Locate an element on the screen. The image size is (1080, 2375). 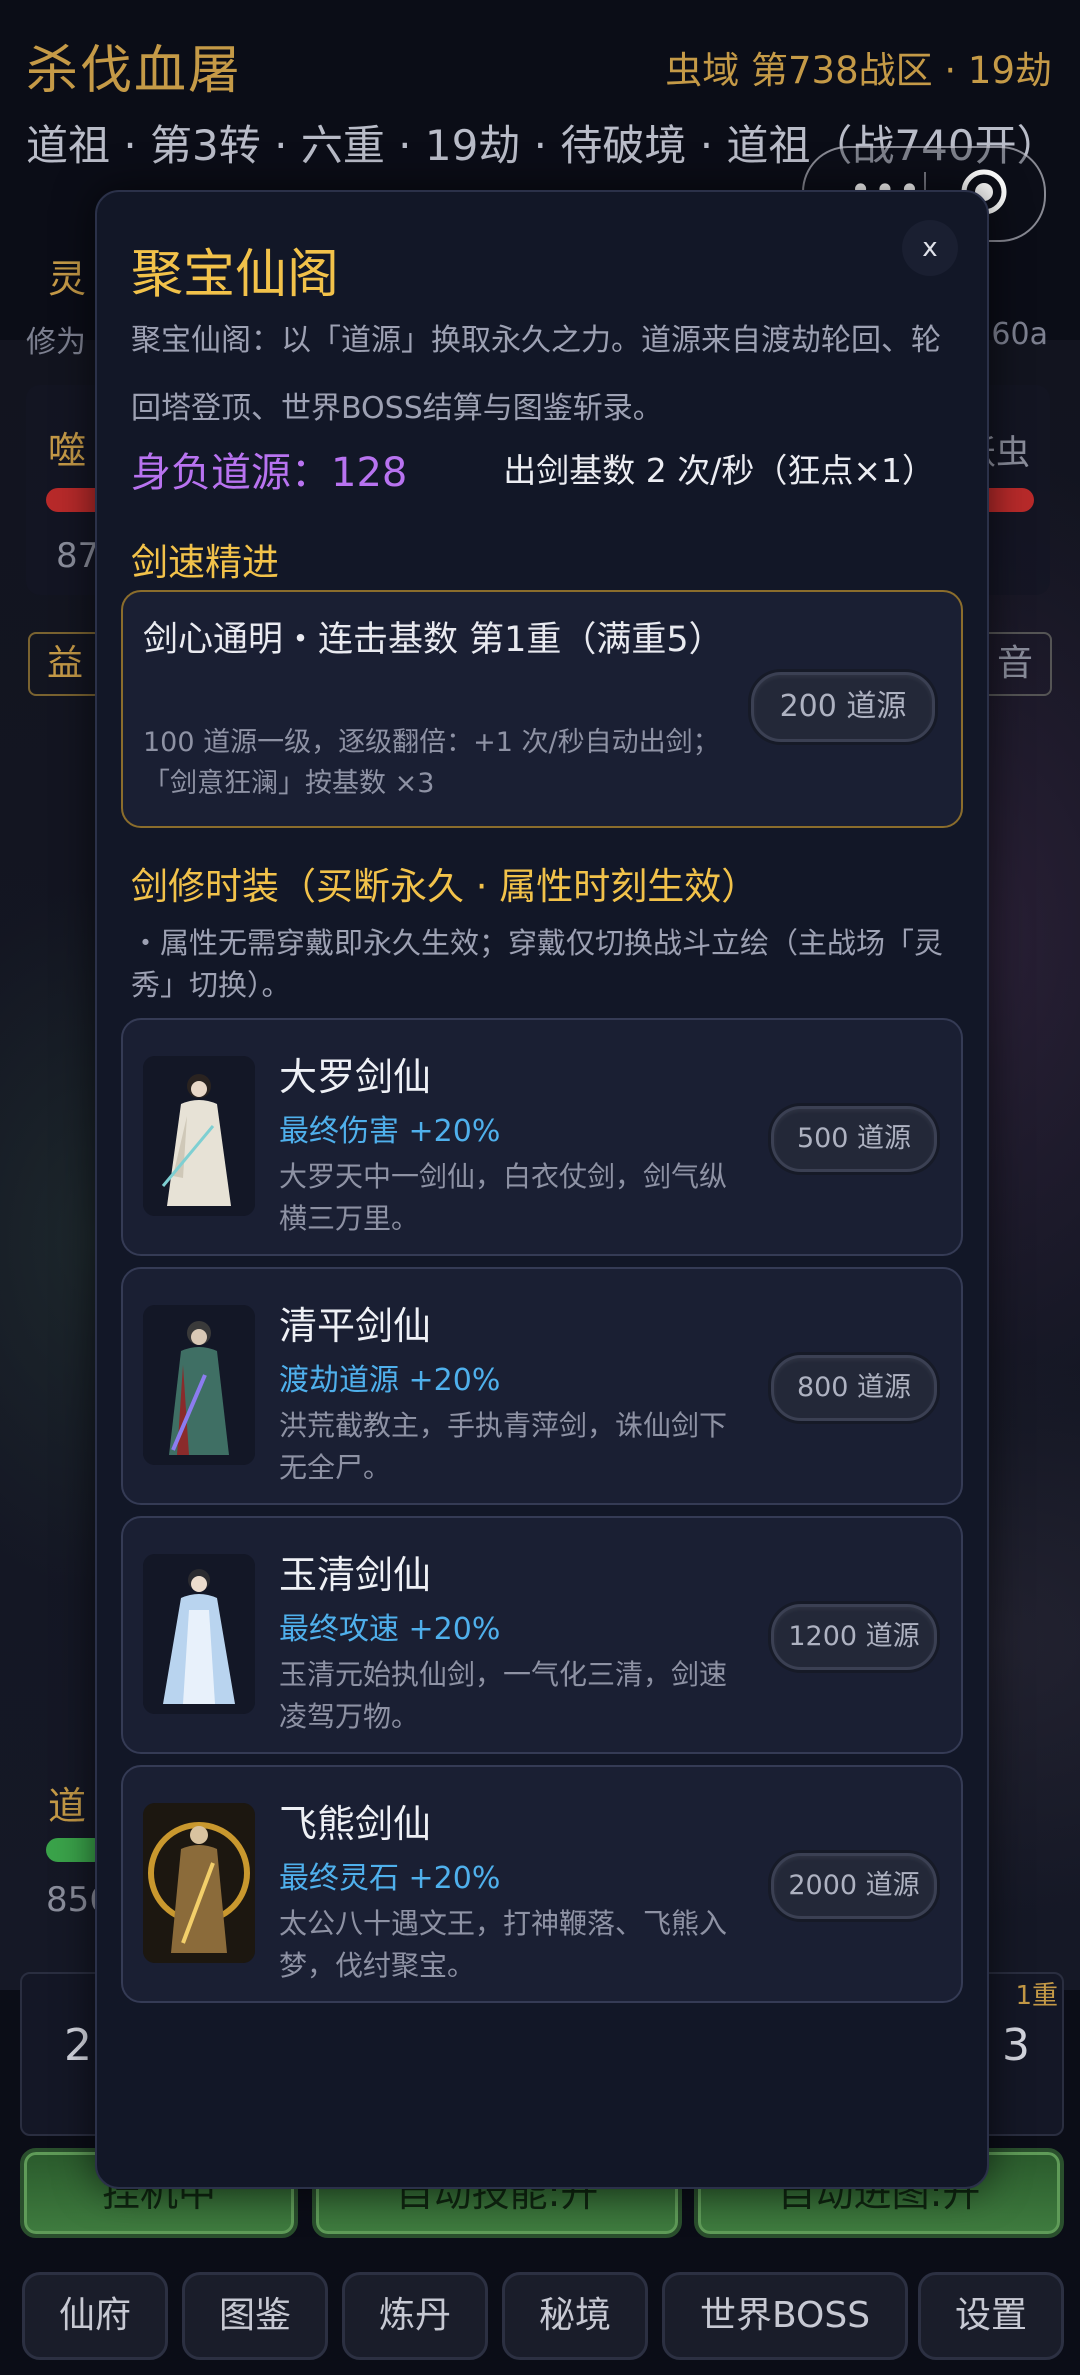
skill-slot-left-count: 2 is located at coordinates (78, 2045).